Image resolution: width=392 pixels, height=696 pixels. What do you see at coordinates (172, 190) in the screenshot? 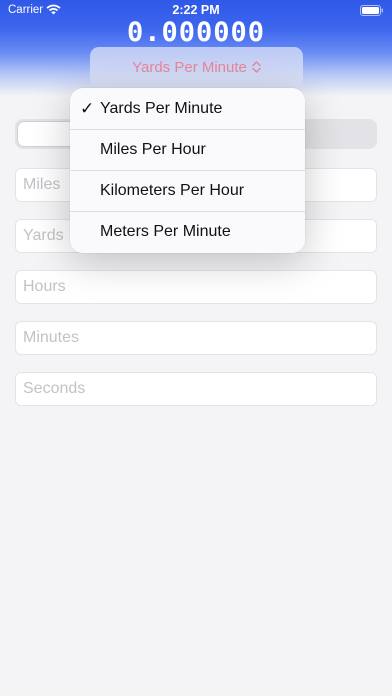
I see `menu-item-label: Kilometers Per Hour` at bounding box center [172, 190].